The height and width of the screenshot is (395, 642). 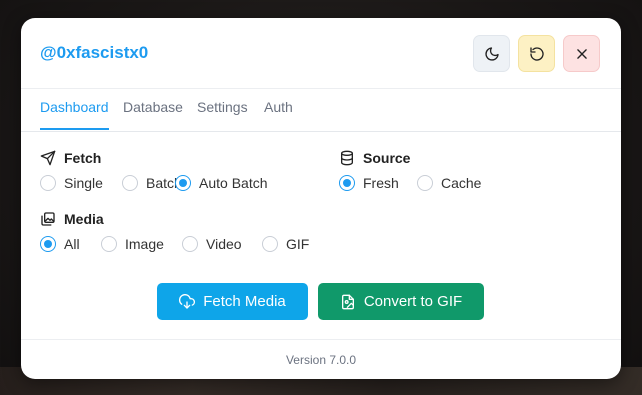 I want to click on media-option-label: Image, so click(x=144, y=244).